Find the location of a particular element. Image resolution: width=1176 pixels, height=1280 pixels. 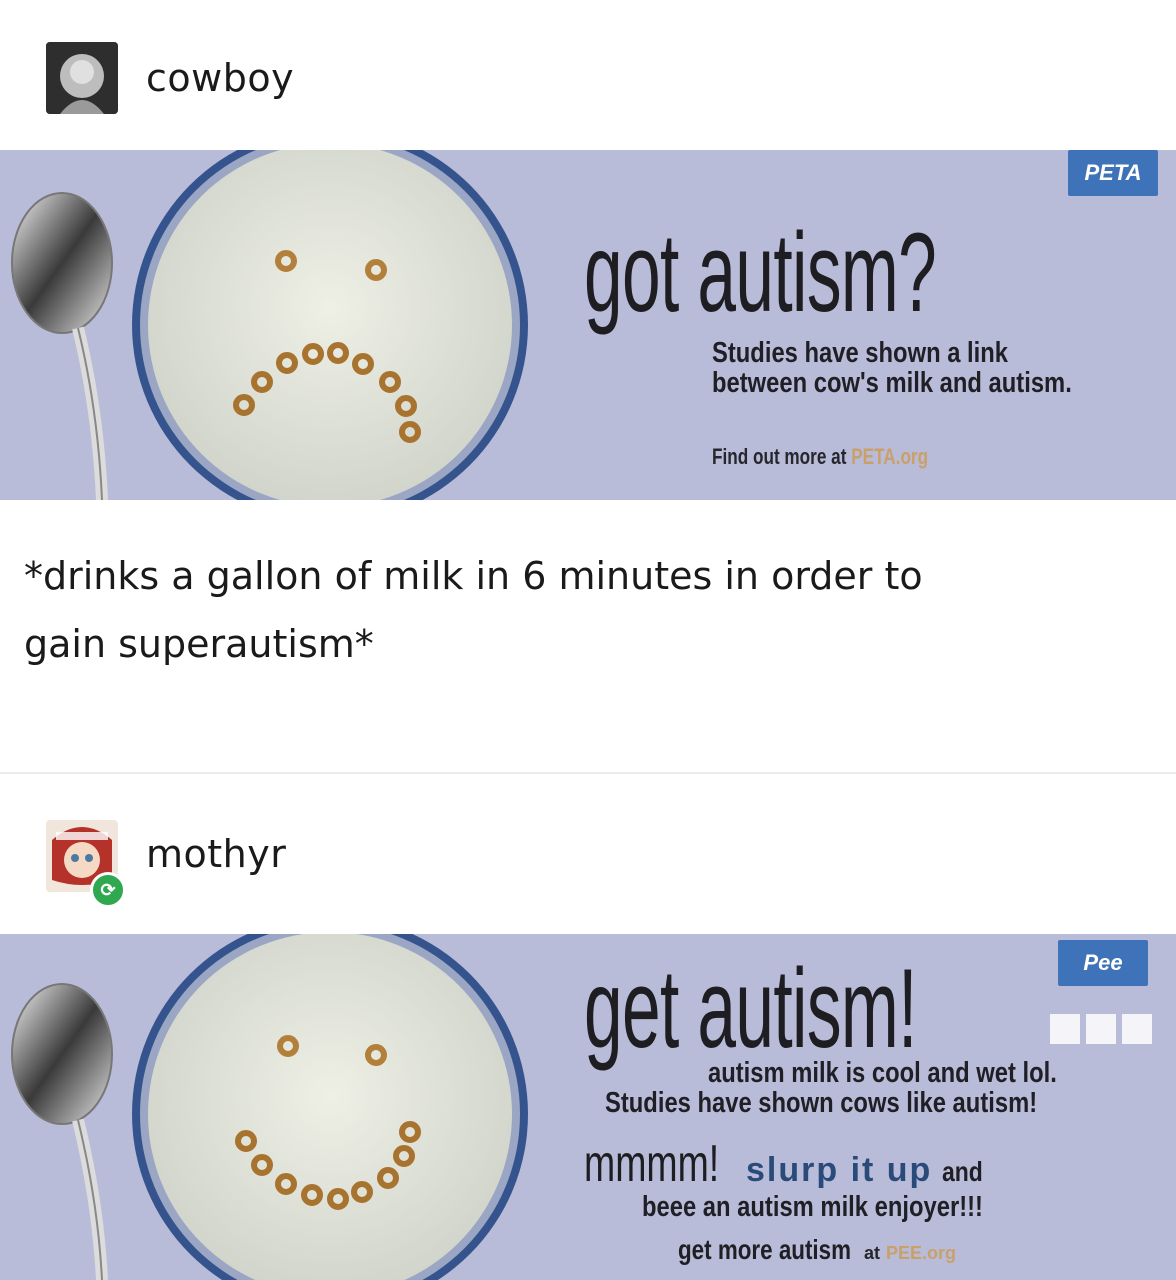

post2-header: ⟳ mothyr is located at coordinates (588, 858).